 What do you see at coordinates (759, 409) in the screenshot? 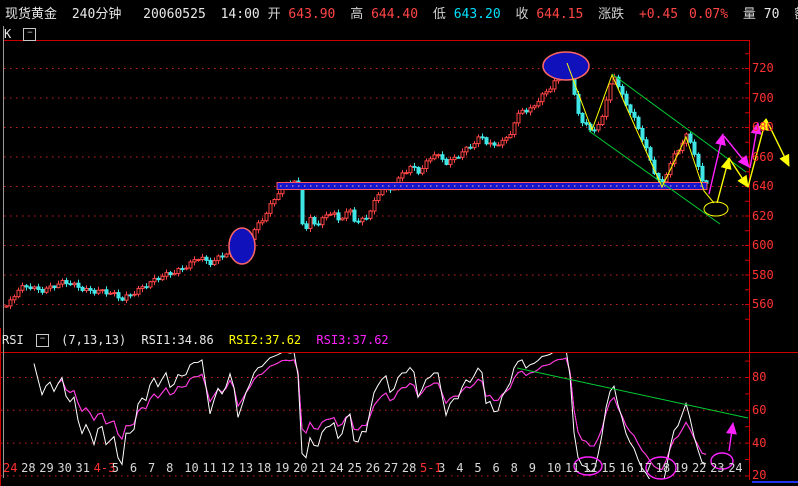
I see `rsi-axis-label: 60` at bounding box center [759, 409].